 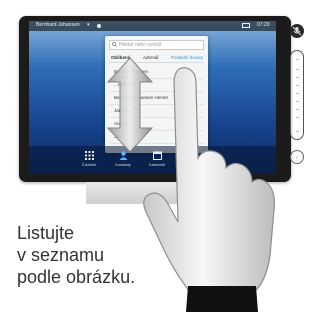 I want to click on user-name: Bernhard Johansen, so click(x=58, y=25).